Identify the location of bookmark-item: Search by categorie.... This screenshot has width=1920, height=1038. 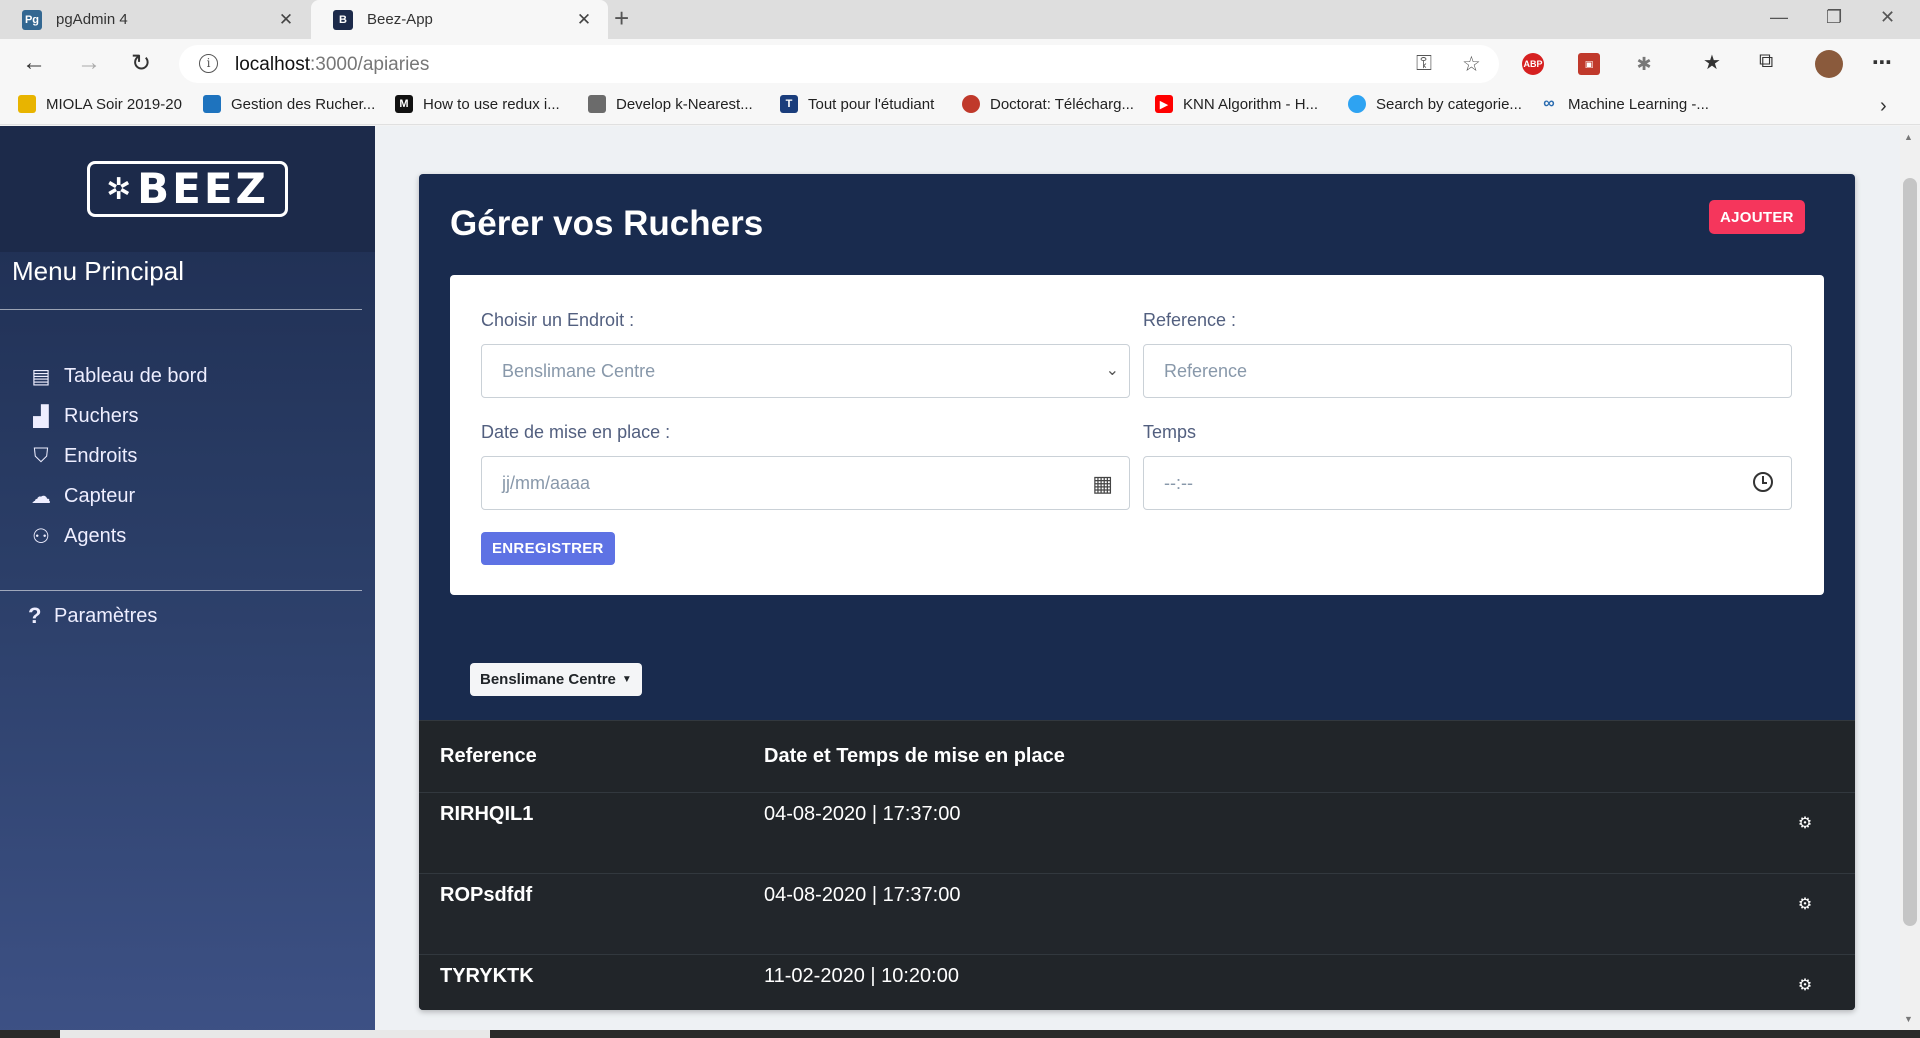
(1435, 104).